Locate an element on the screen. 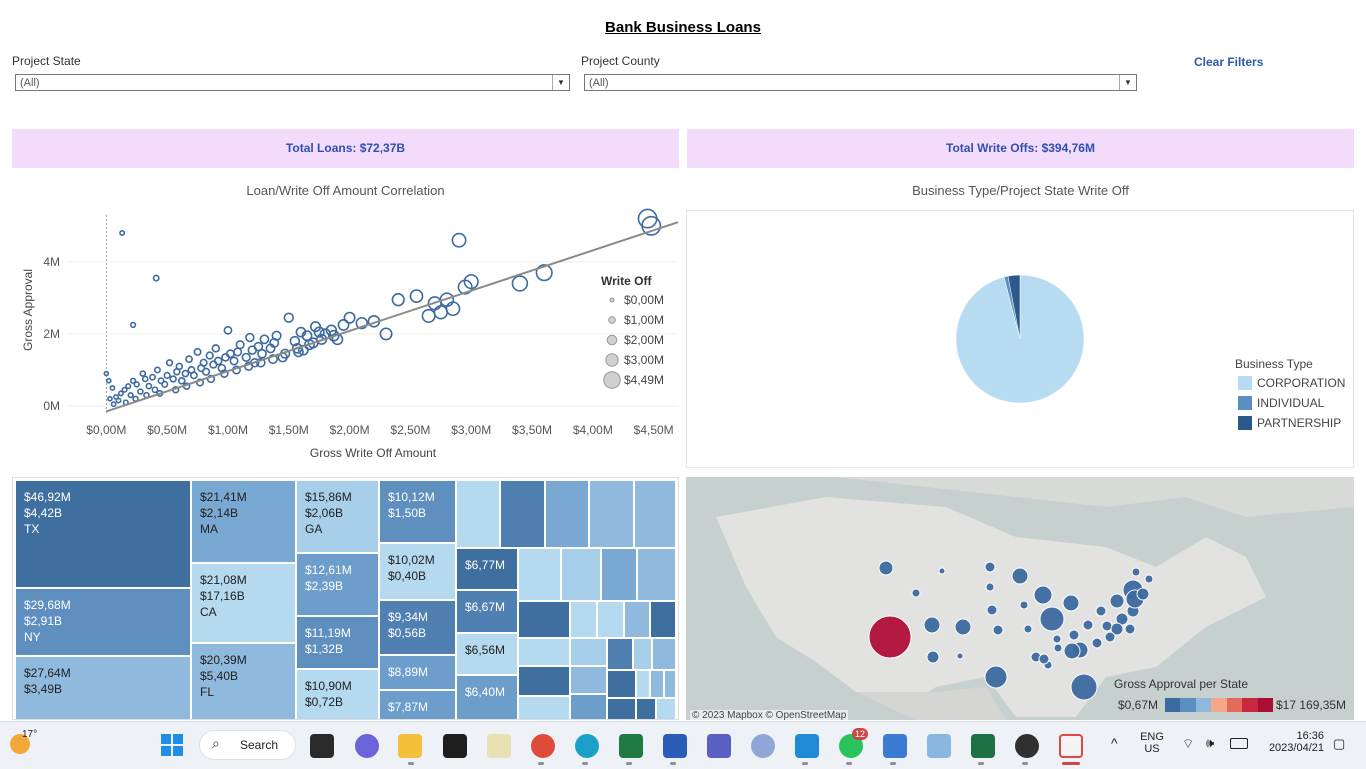 This screenshot has height=769, width=1366. chrome-icon is located at coordinates (543, 746).